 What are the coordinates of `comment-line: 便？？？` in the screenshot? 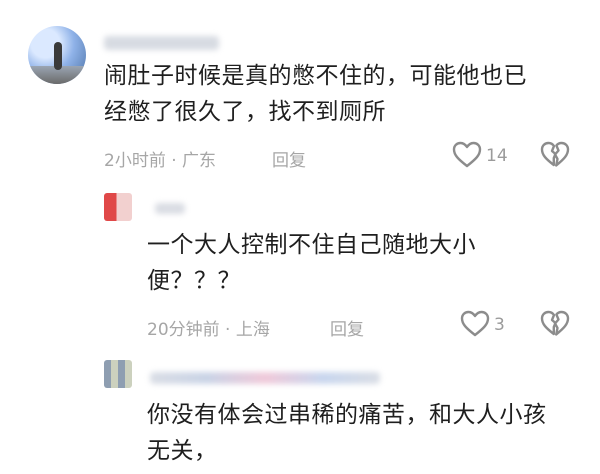 It's located at (194, 281).